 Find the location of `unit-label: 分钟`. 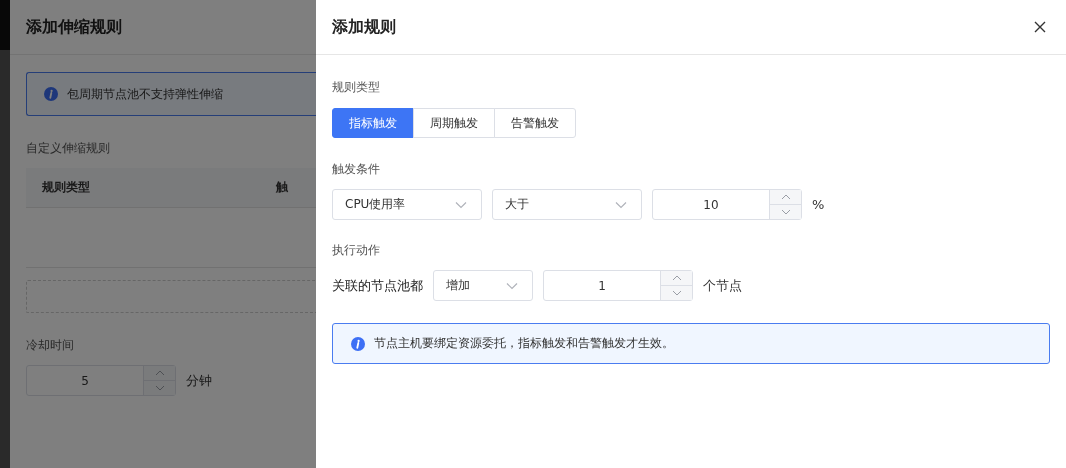

unit-label: 分钟 is located at coordinates (199, 380).